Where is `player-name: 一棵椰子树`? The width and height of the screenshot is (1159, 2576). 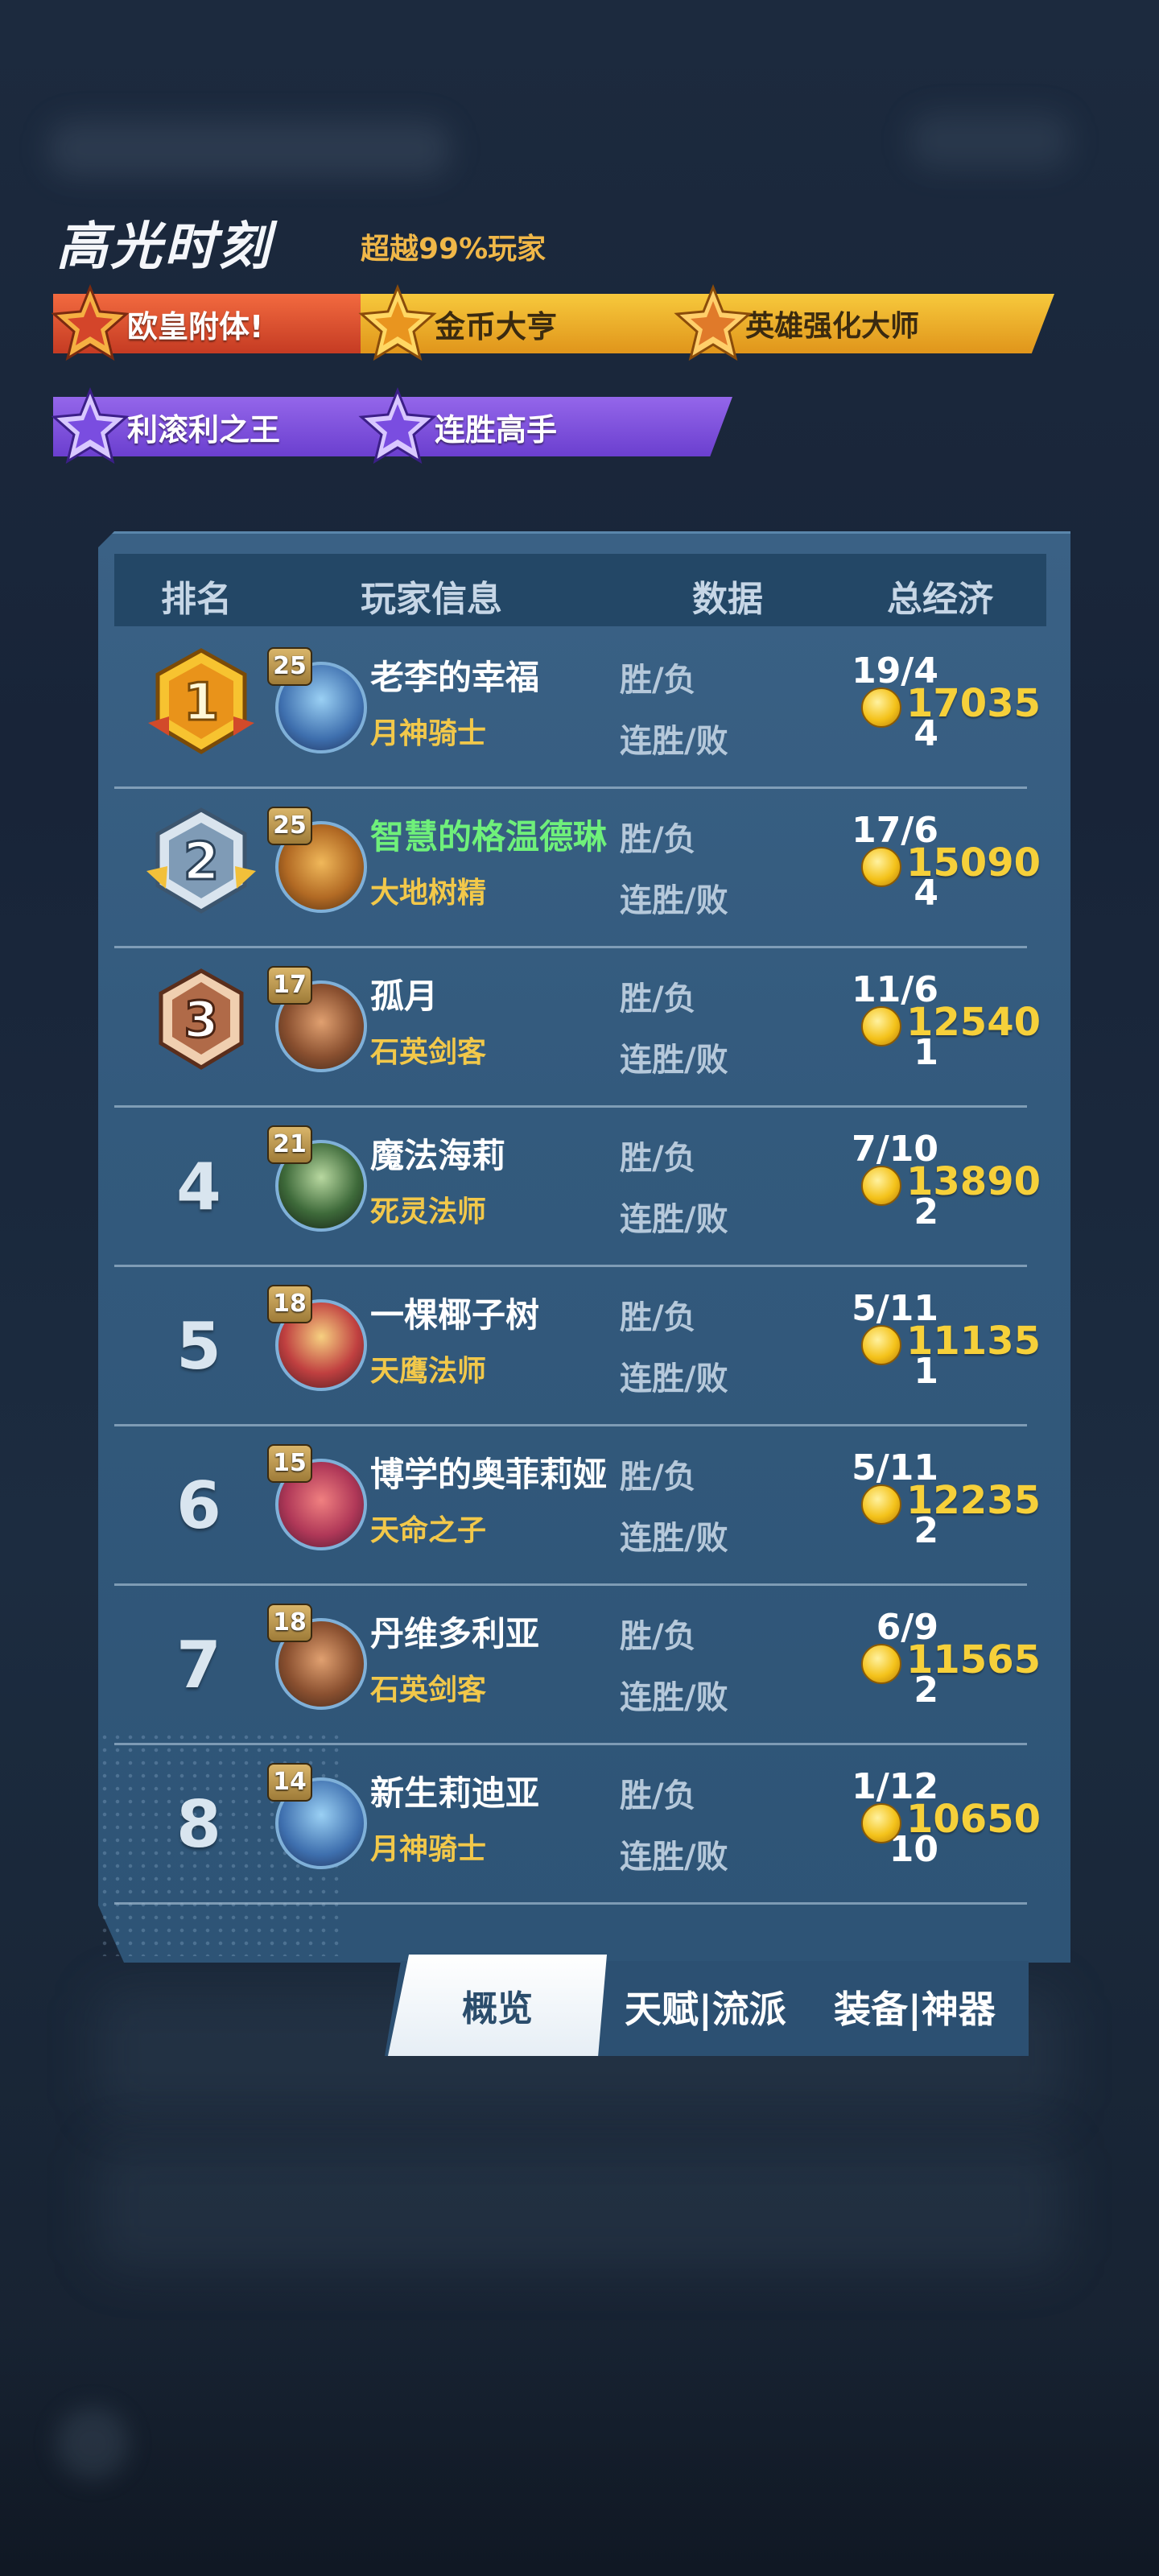
player-name: 一棵椰子树 is located at coordinates (455, 1315).